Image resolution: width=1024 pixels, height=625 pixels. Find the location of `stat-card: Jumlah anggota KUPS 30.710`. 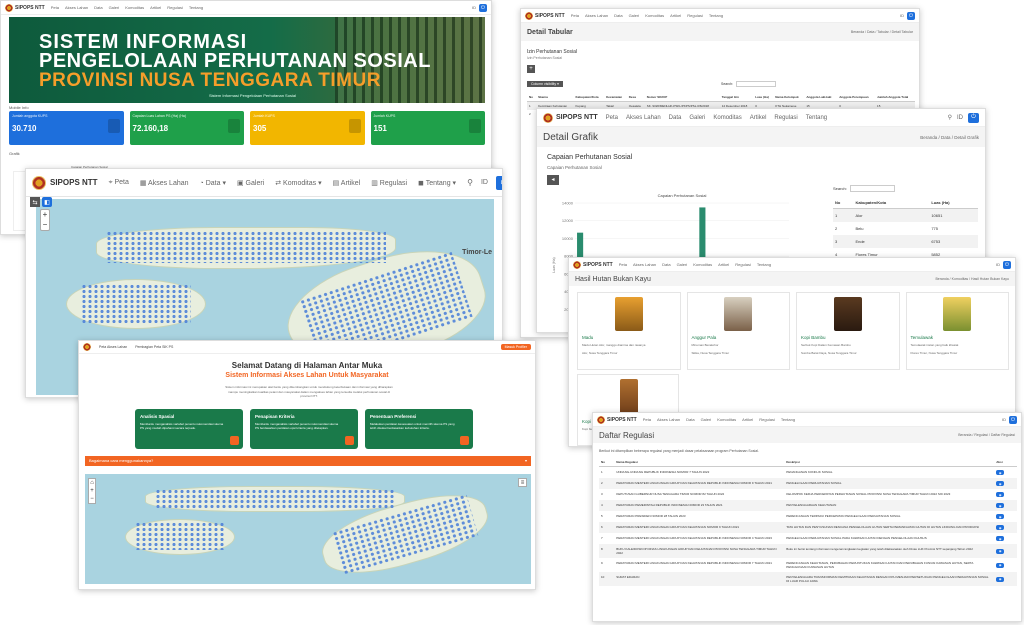

stat-card: Jumlah anggota KUPS 30.710 is located at coordinates (66, 128).